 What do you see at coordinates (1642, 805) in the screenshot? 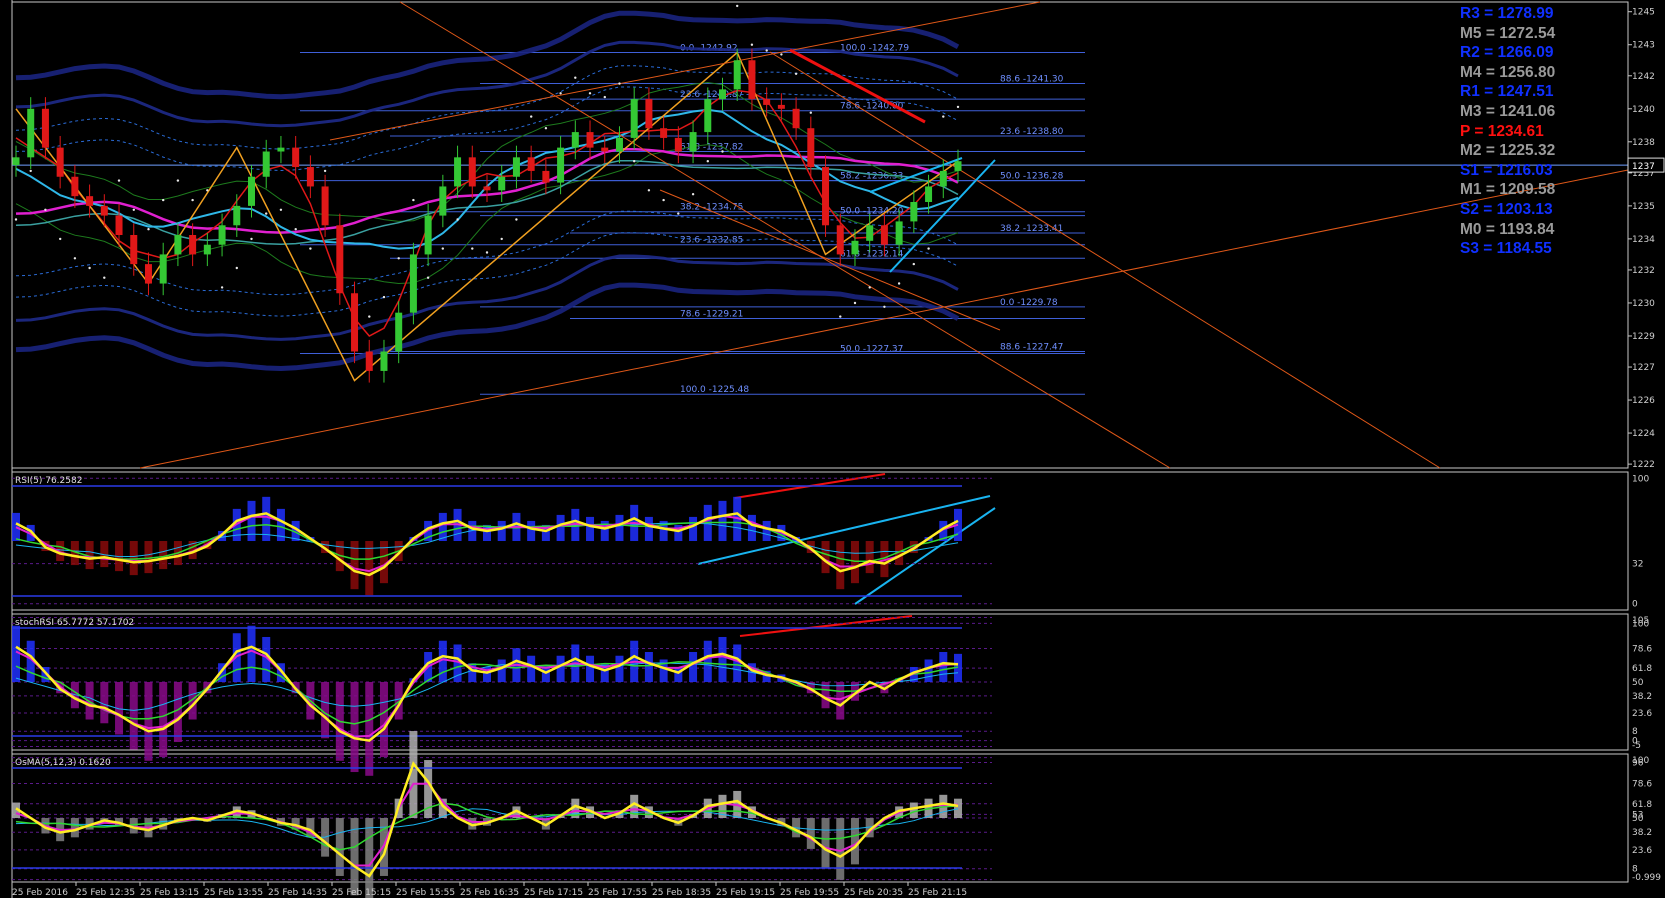
I see `osma-tick-label: 61.8` at bounding box center [1642, 805].